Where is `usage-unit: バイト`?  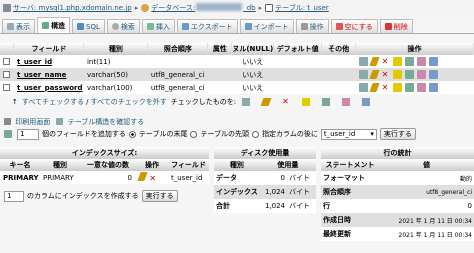 usage-unit: バイト is located at coordinates (301, 178).